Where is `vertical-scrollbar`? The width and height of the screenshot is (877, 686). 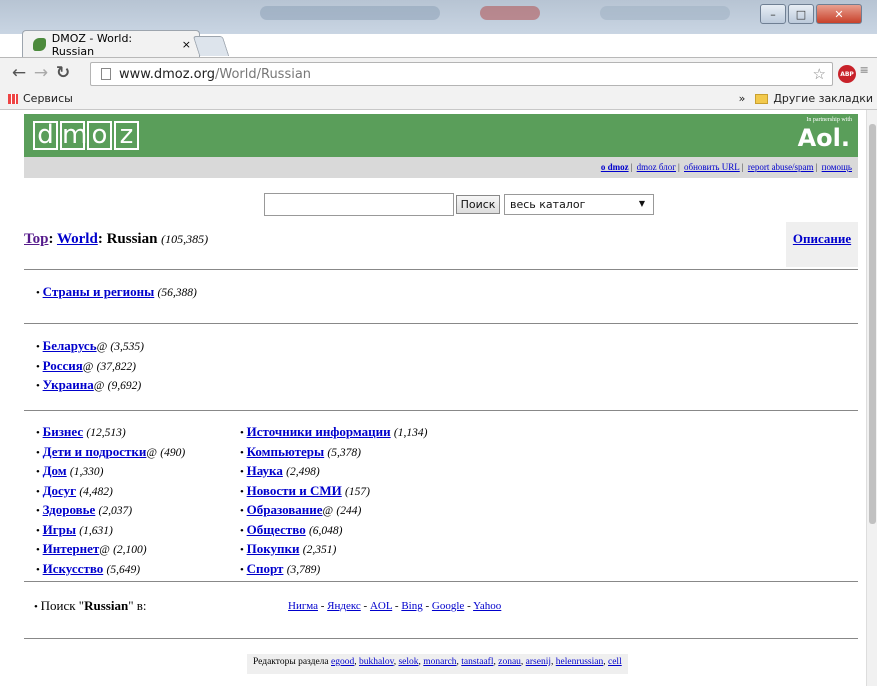 vertical-scrollbar is located at coordinates (871, 398).